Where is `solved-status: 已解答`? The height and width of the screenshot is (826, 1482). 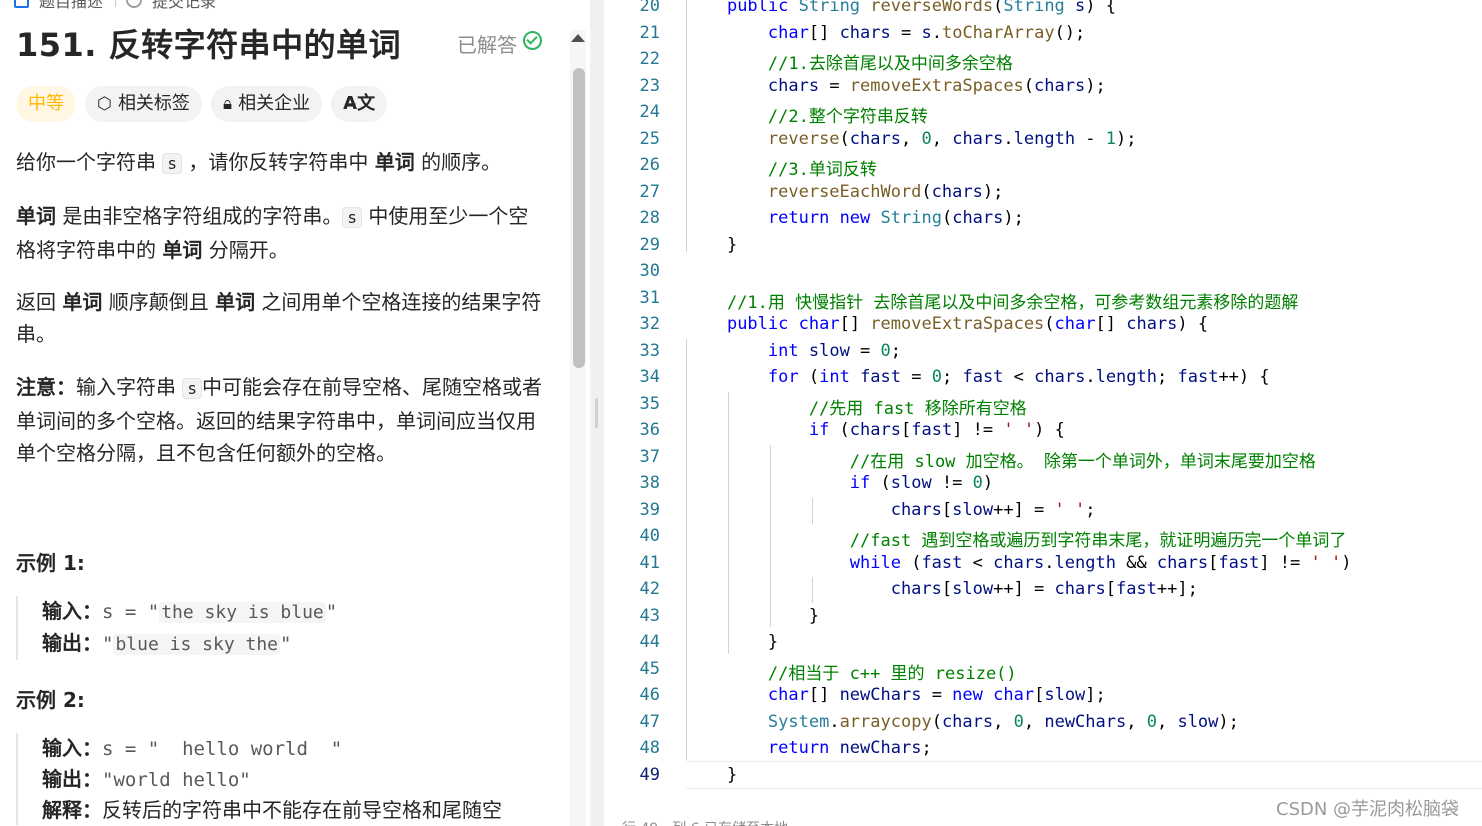 solved-status: 已解答 is located at coordinates (499, 43).